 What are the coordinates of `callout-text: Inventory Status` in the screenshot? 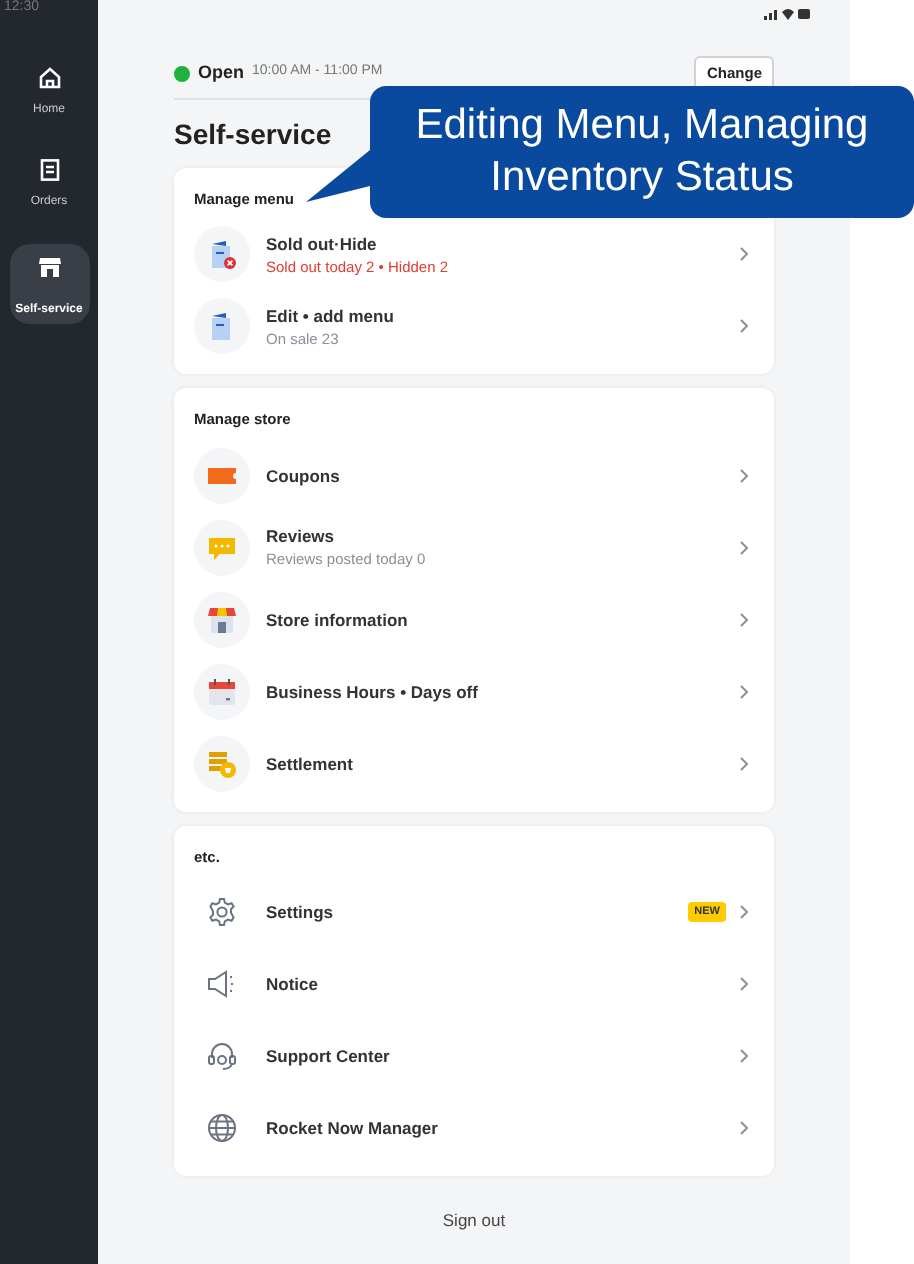 It's located at (642, 178).